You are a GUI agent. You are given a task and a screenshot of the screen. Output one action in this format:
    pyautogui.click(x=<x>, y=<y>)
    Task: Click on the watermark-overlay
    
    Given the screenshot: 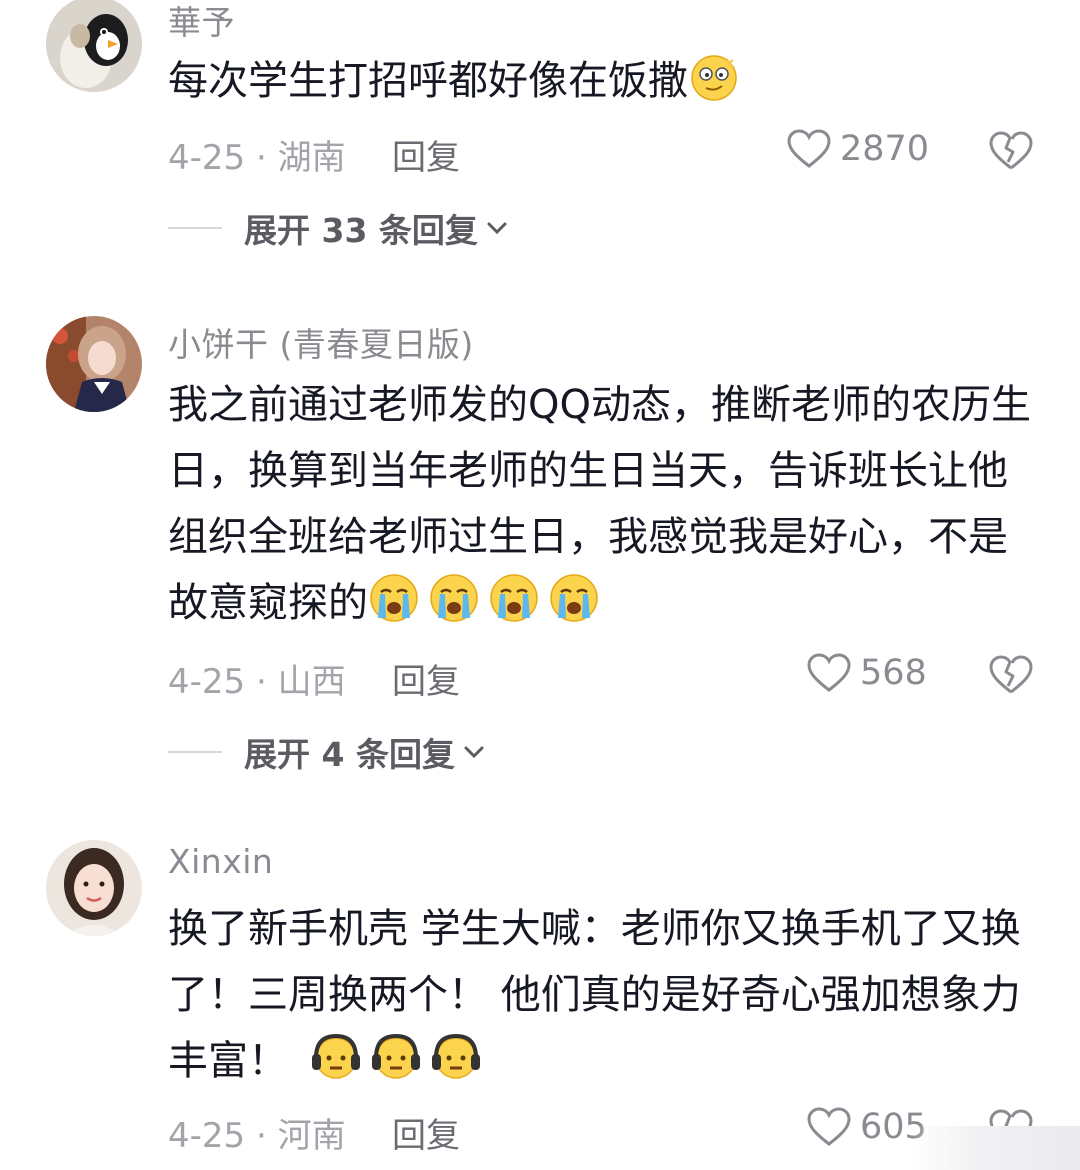 What is the action you would take?
    pyautogui.click(x=995, y=1148)
    